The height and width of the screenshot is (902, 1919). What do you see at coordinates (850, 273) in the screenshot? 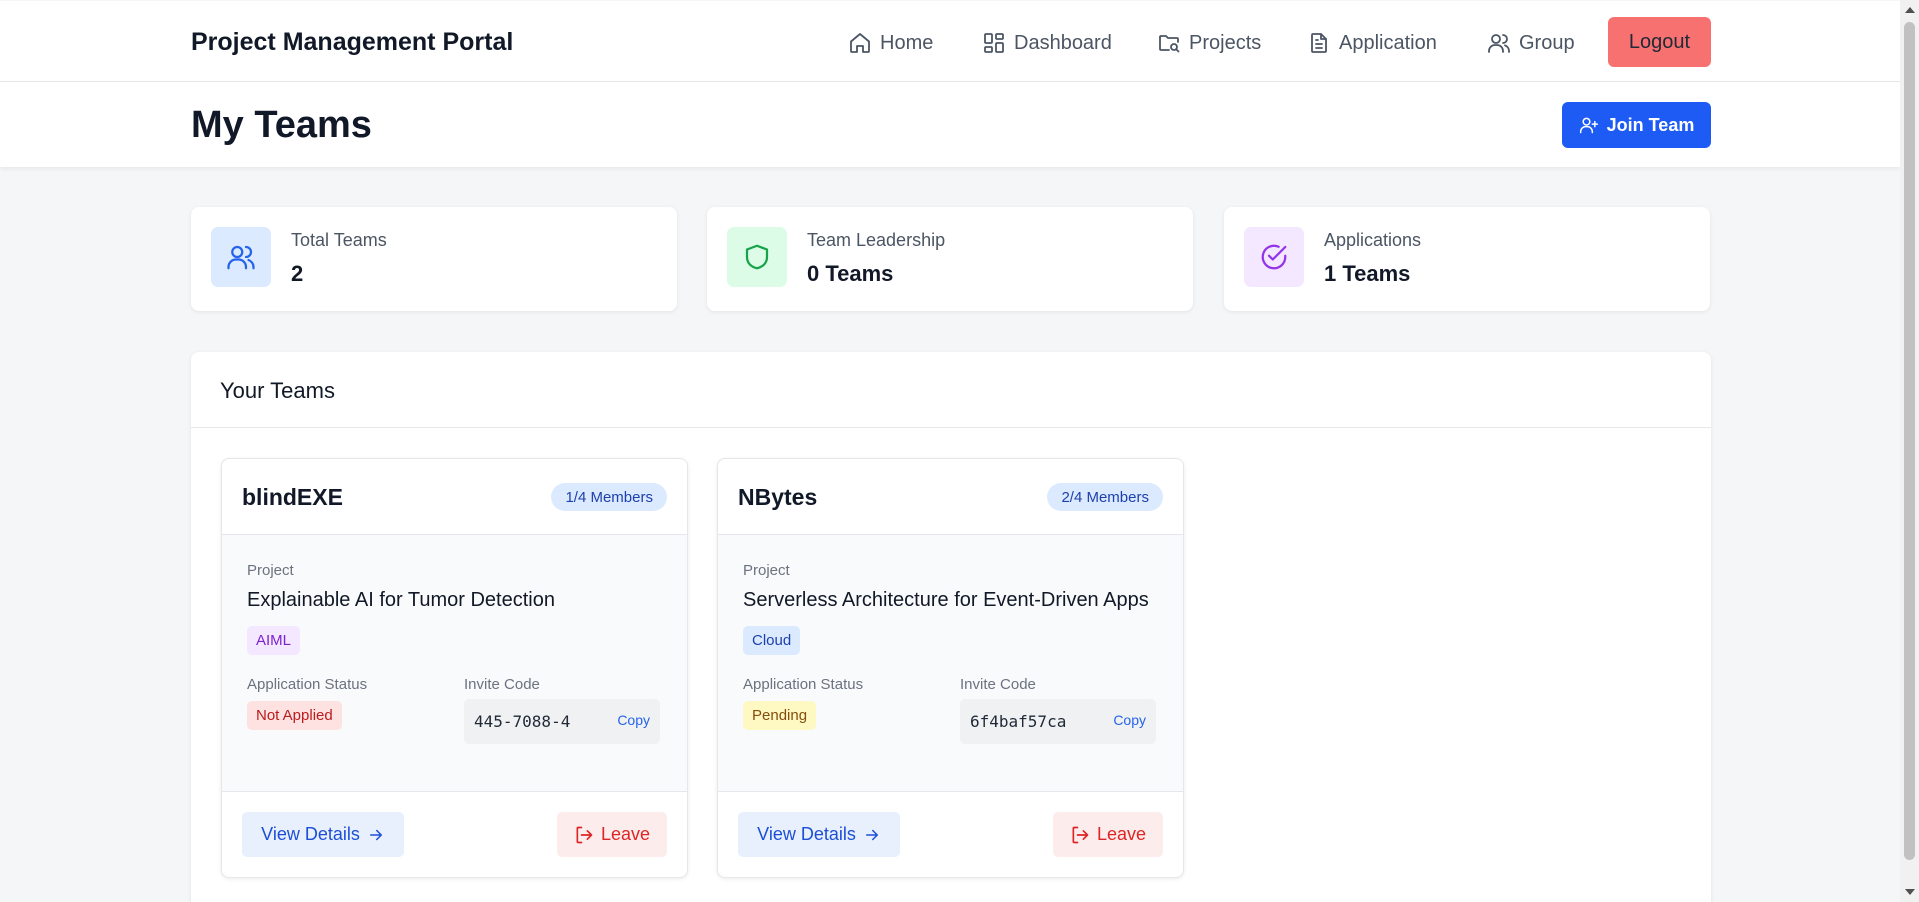
I see `stat-value: 0 Teams` at bounding box center [850, 273].